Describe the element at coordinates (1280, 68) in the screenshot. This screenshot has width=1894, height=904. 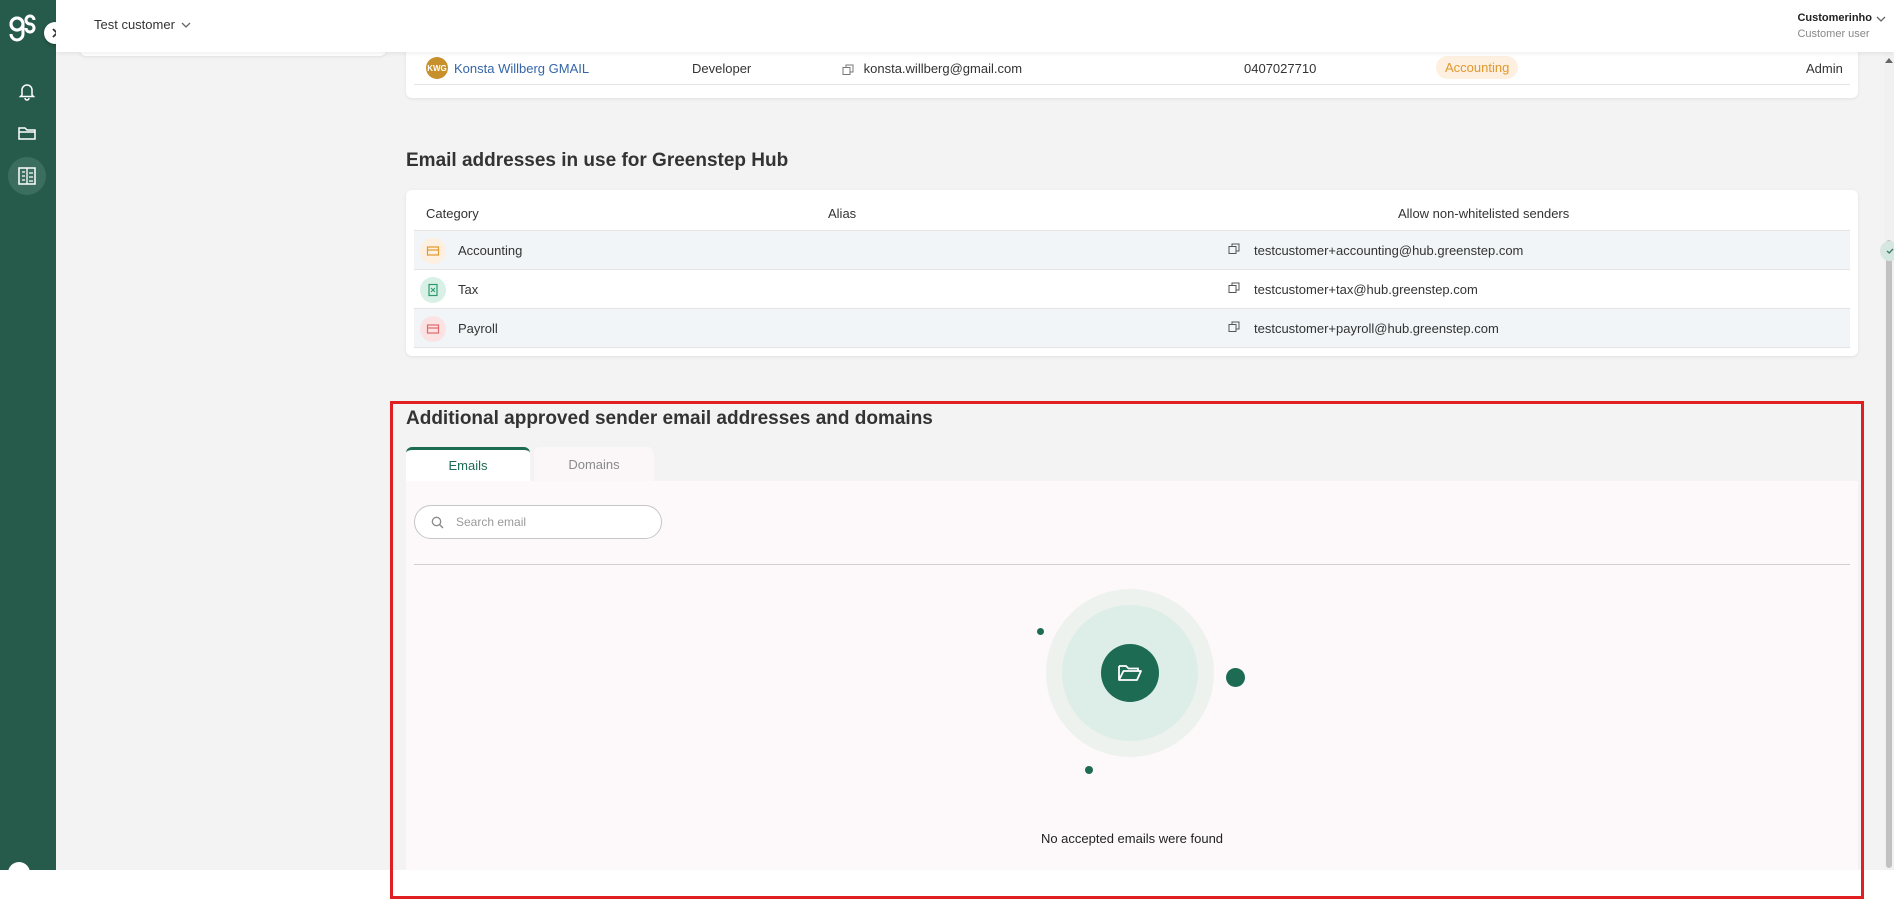
I see `user-phone: 0407027710` at that location.